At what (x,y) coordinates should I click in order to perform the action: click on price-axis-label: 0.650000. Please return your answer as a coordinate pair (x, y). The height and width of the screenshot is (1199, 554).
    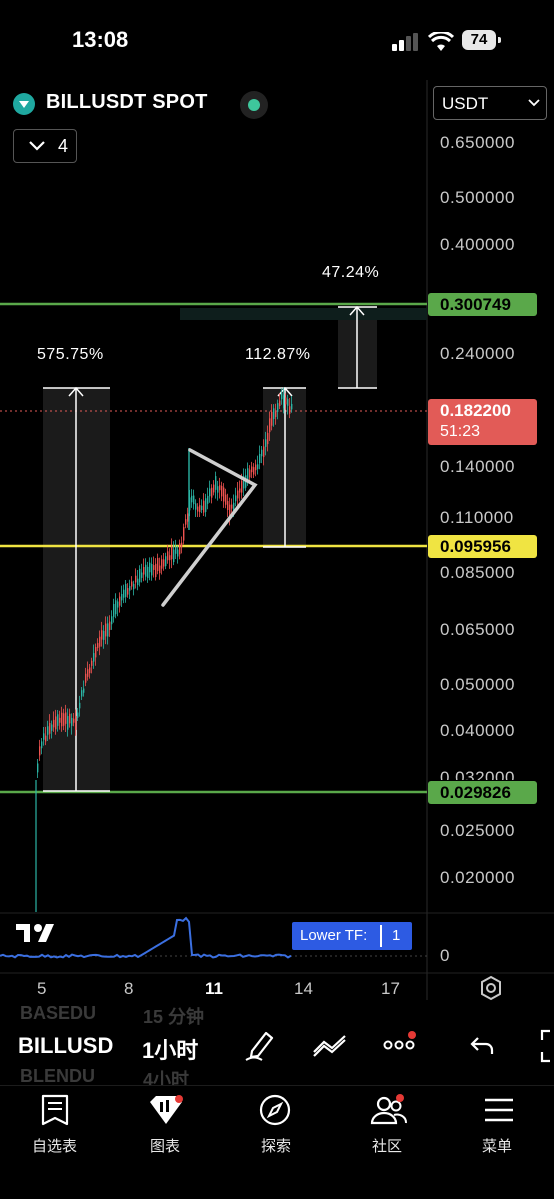
    Looking at the image, I should click on (477, 142).